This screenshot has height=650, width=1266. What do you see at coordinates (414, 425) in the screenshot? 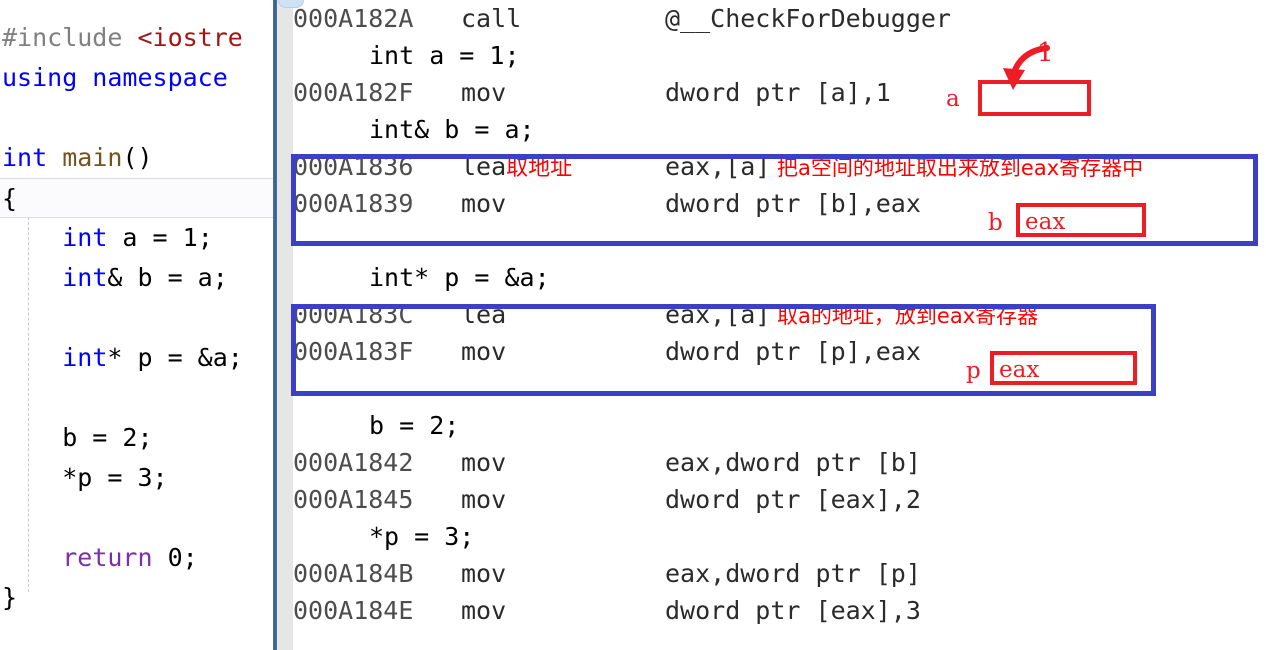
I see `disassembly-source-text: b = 2;` at bounding box center [414, 425].